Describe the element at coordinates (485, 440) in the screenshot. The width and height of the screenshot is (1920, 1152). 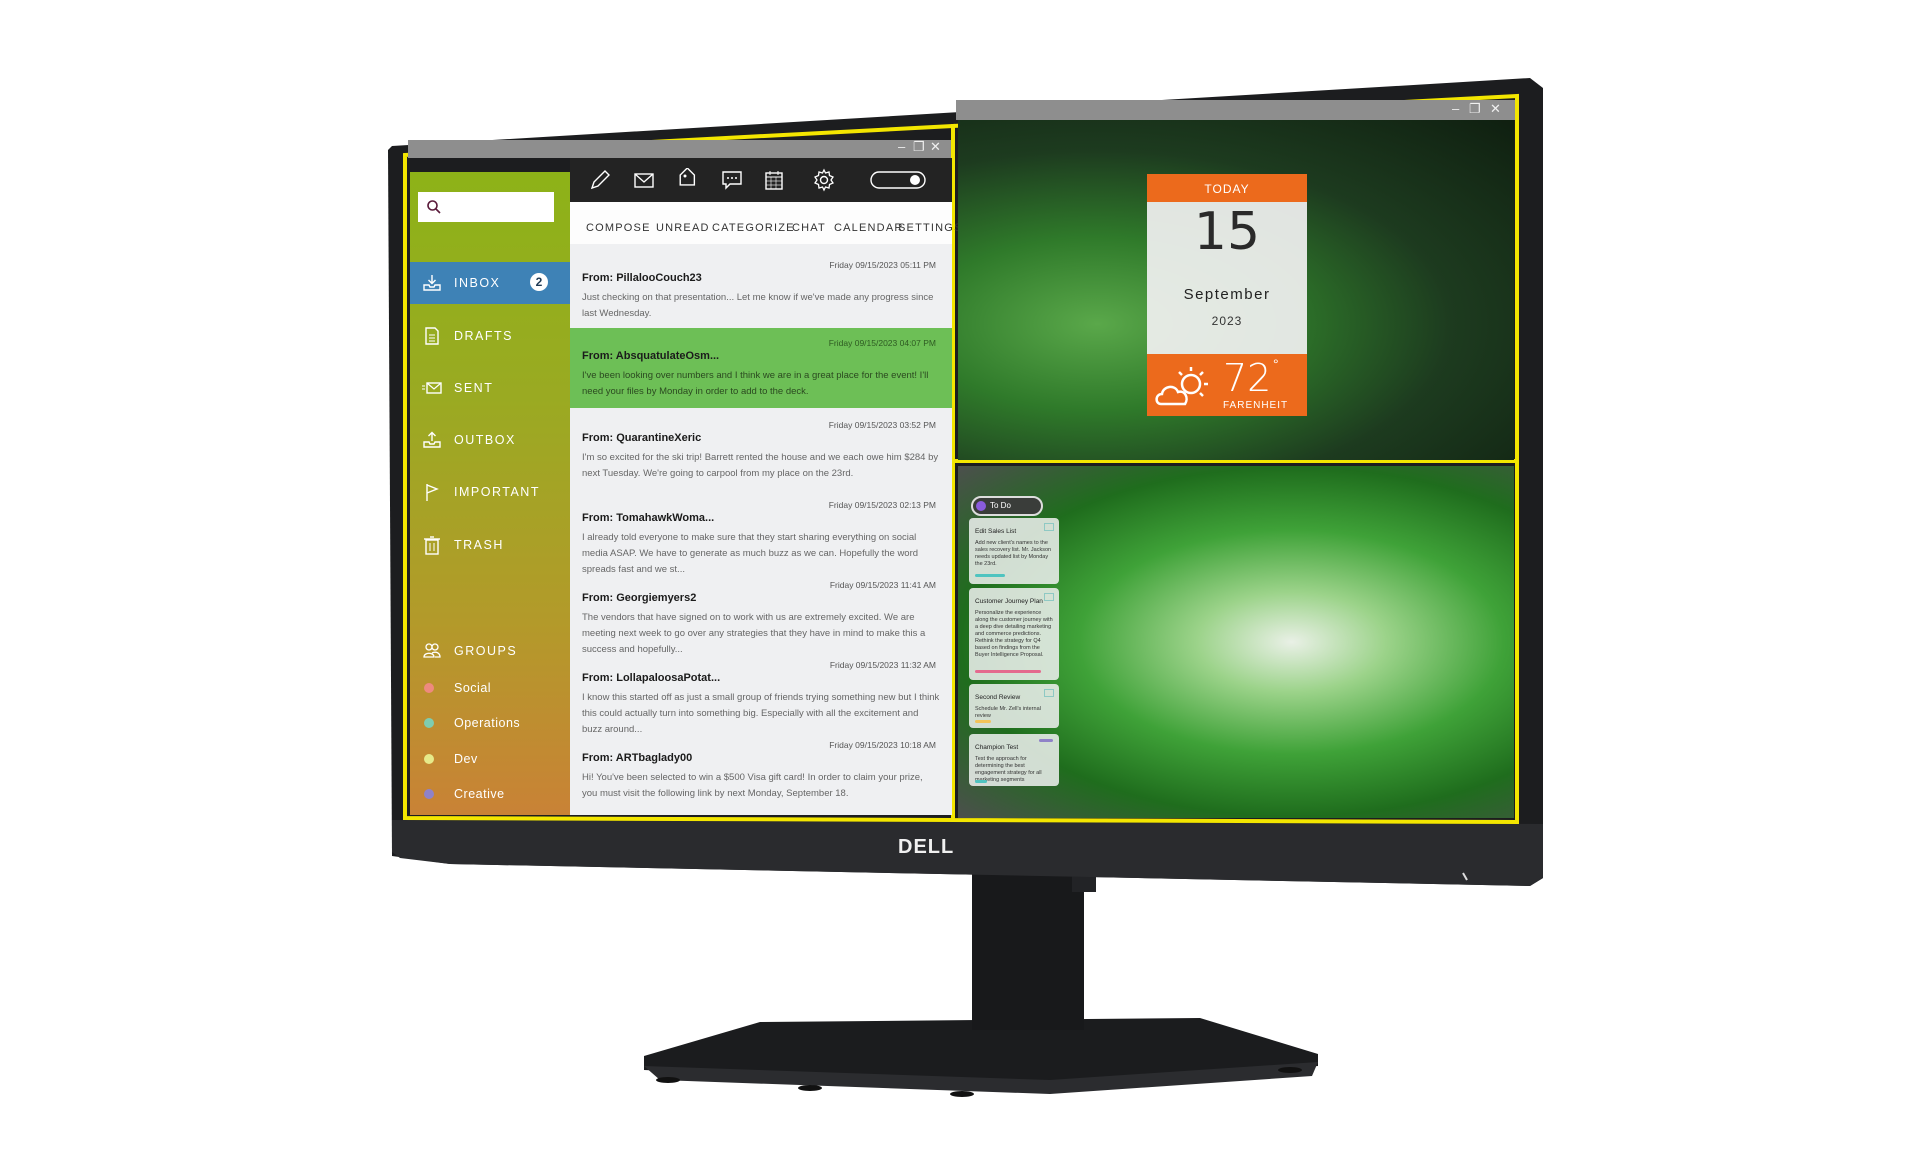
I see `sidebar-item-label: OUTBOX` at that location.